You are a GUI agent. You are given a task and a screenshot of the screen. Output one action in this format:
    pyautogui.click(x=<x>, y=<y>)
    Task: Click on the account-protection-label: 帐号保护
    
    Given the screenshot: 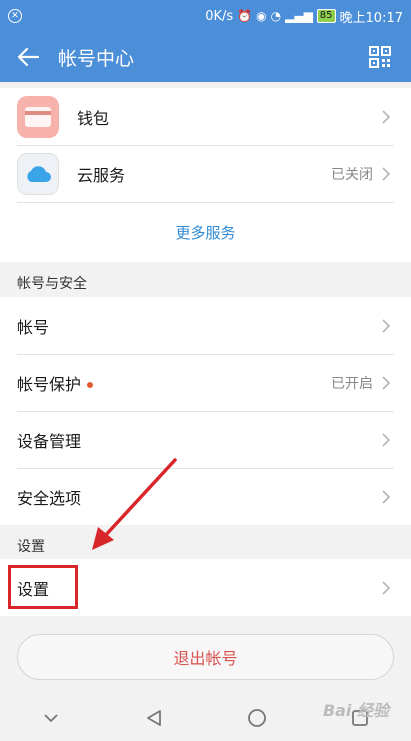 What is the action you would take?
    pyautogui.click(x=174, y=383)
    